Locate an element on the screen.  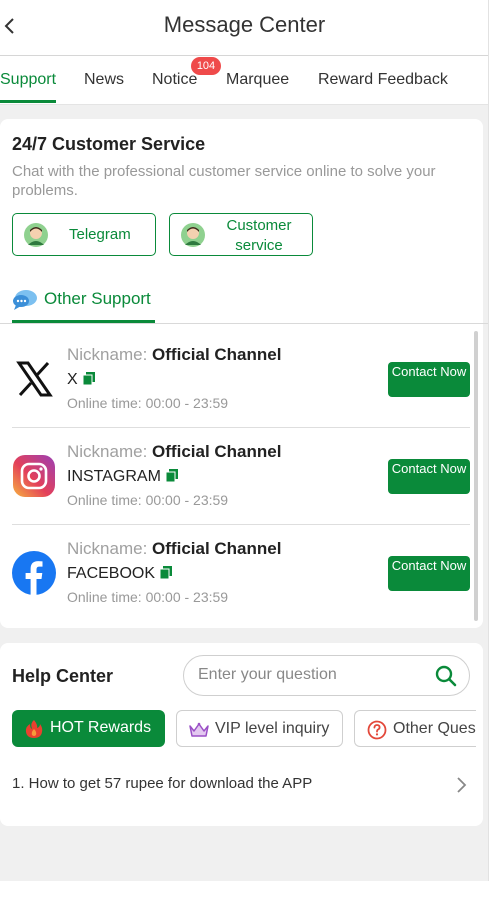
chip-other-questions: Other Questions is located at coordinates (415, 728).